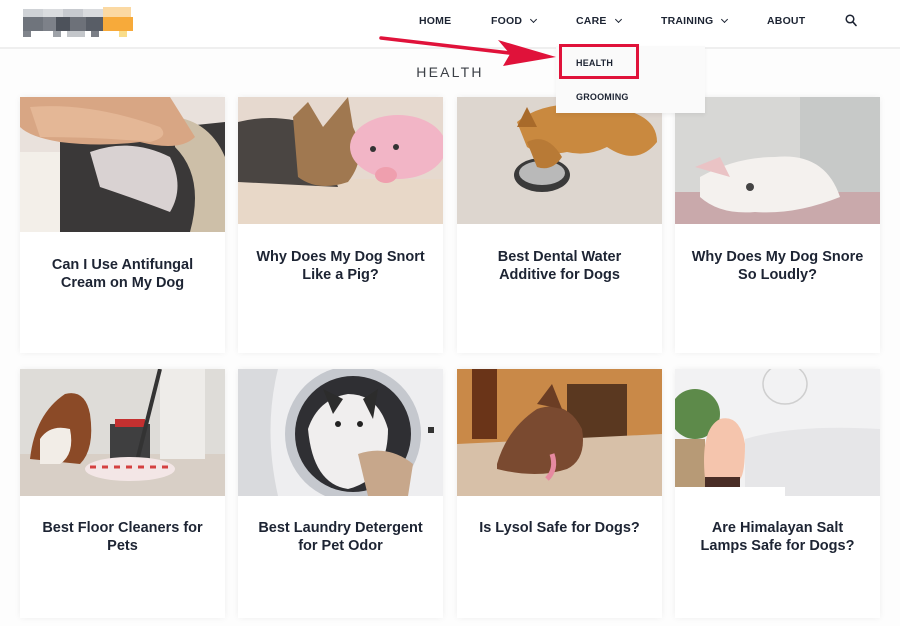  I want to click on nav-food: FOOD, so click(514, 21).